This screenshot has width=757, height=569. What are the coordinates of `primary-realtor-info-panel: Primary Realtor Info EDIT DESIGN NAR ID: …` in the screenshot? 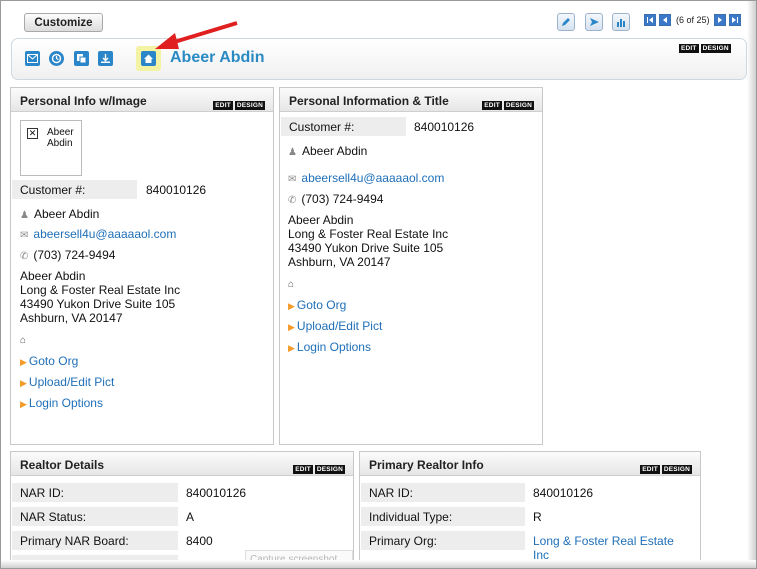 It's located at (530, 509).